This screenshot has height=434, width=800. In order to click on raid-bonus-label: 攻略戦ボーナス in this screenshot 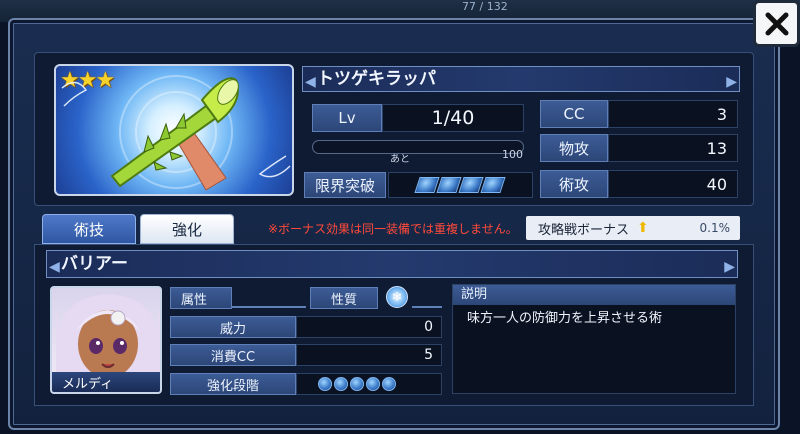, I will do `click(584, 230)`.